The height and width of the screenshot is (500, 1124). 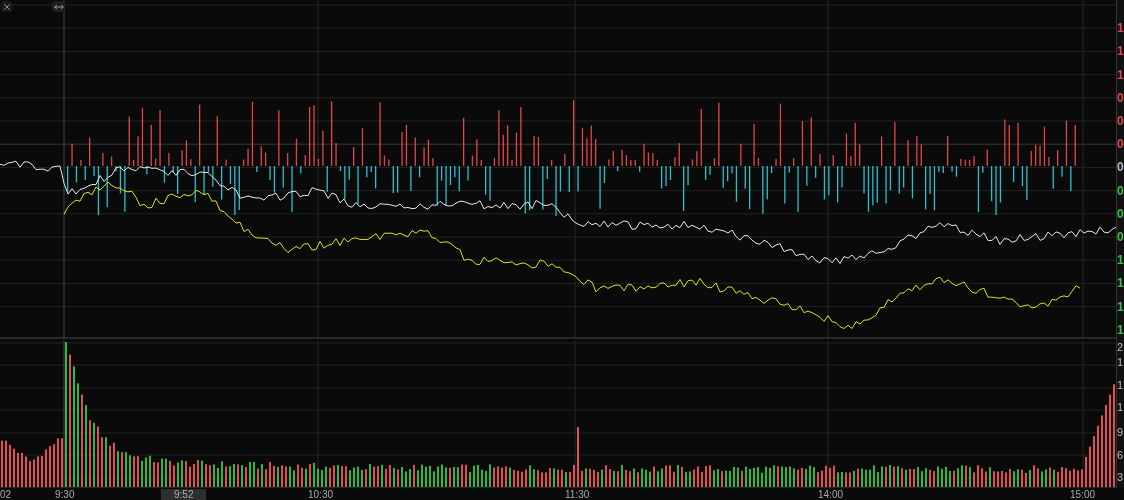 I want to click on volume-axis-label: 6, so click(x=1120, y=455).